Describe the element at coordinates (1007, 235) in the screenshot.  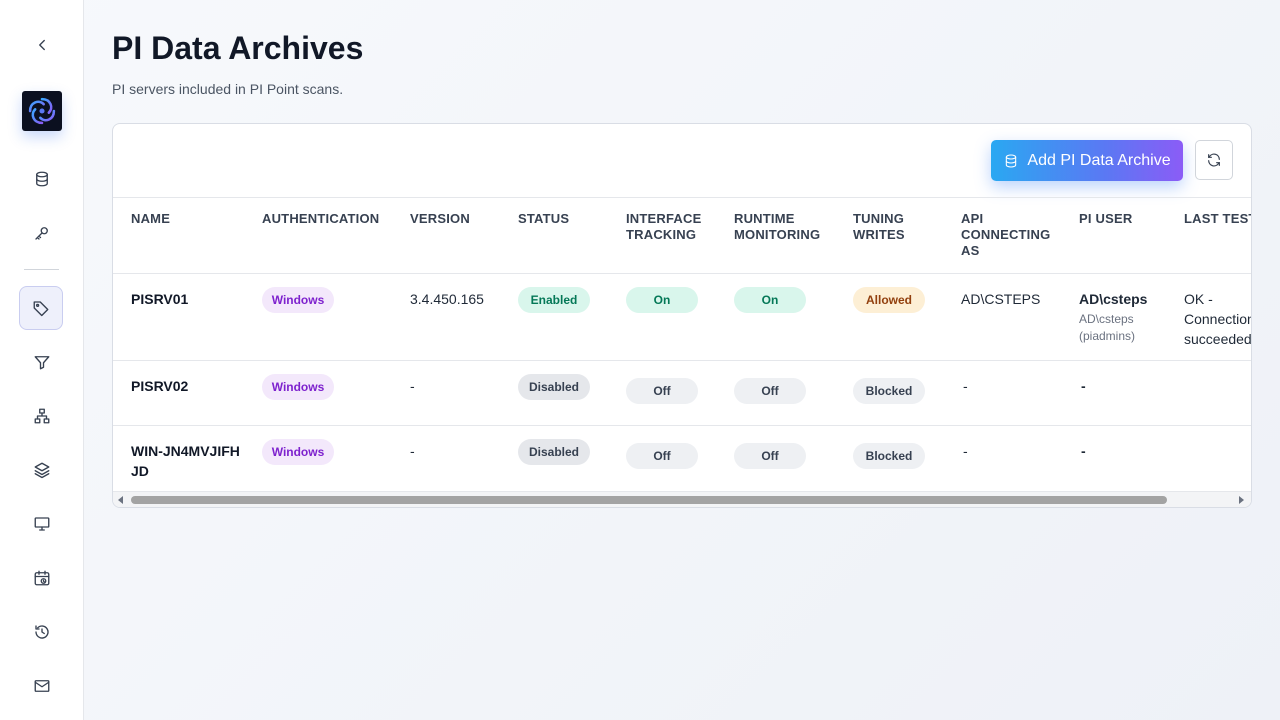
I see `header-api-connecting-as: API CONNECTING AS` at that location.